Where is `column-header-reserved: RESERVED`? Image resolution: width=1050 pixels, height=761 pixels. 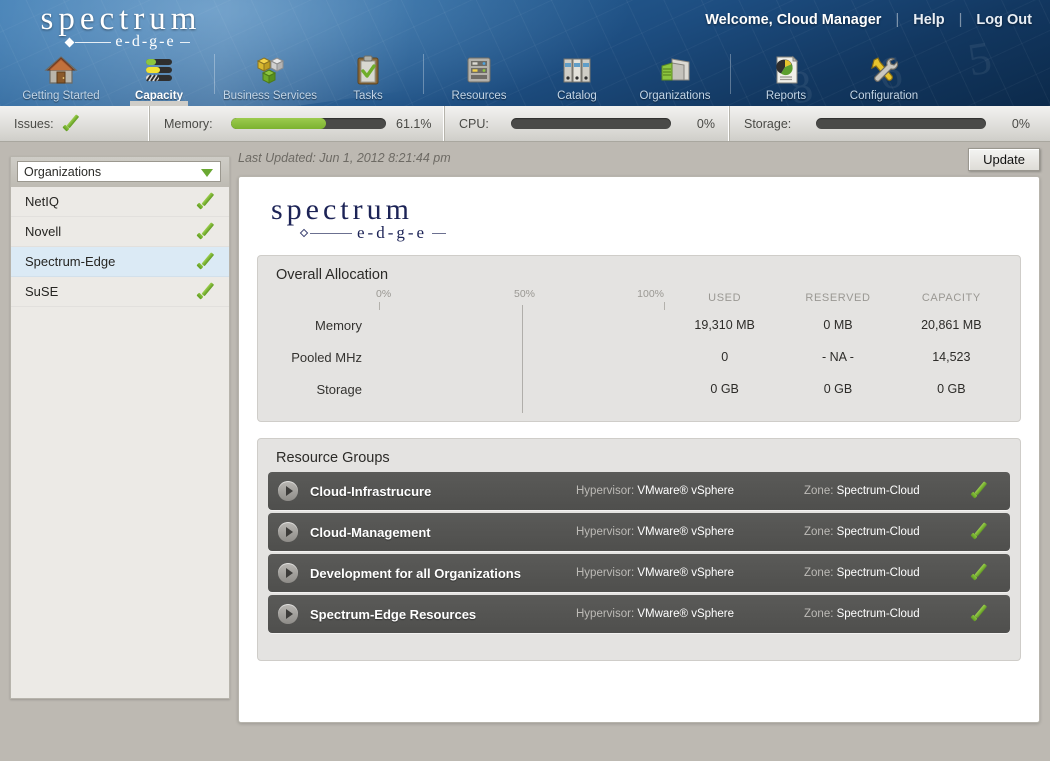 column-header-reserved: RESERVED is located at coordinates (838, 298).